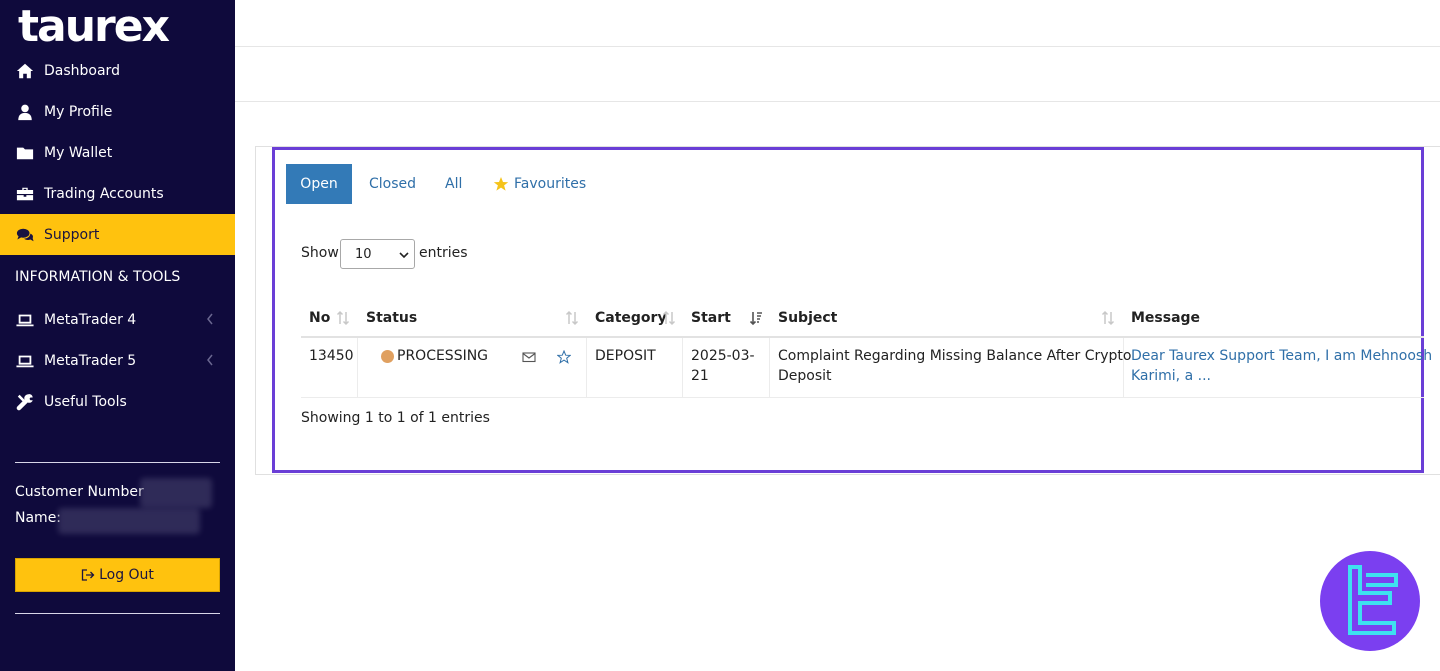 This screenshot has height=671, width=1440. I want to click on user-icon, so click(25, 112).